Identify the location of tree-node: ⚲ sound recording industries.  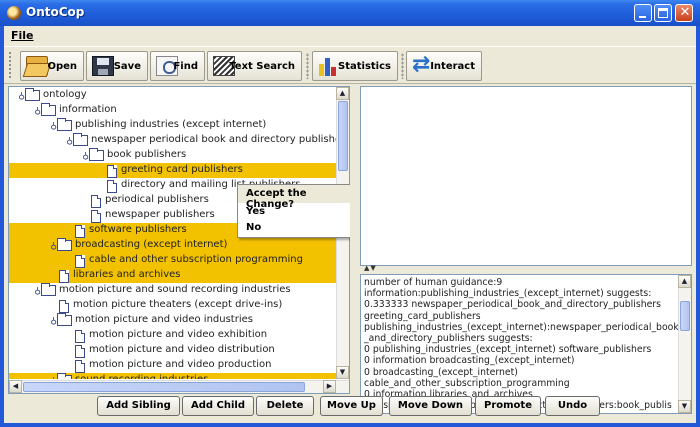
(173, 376).